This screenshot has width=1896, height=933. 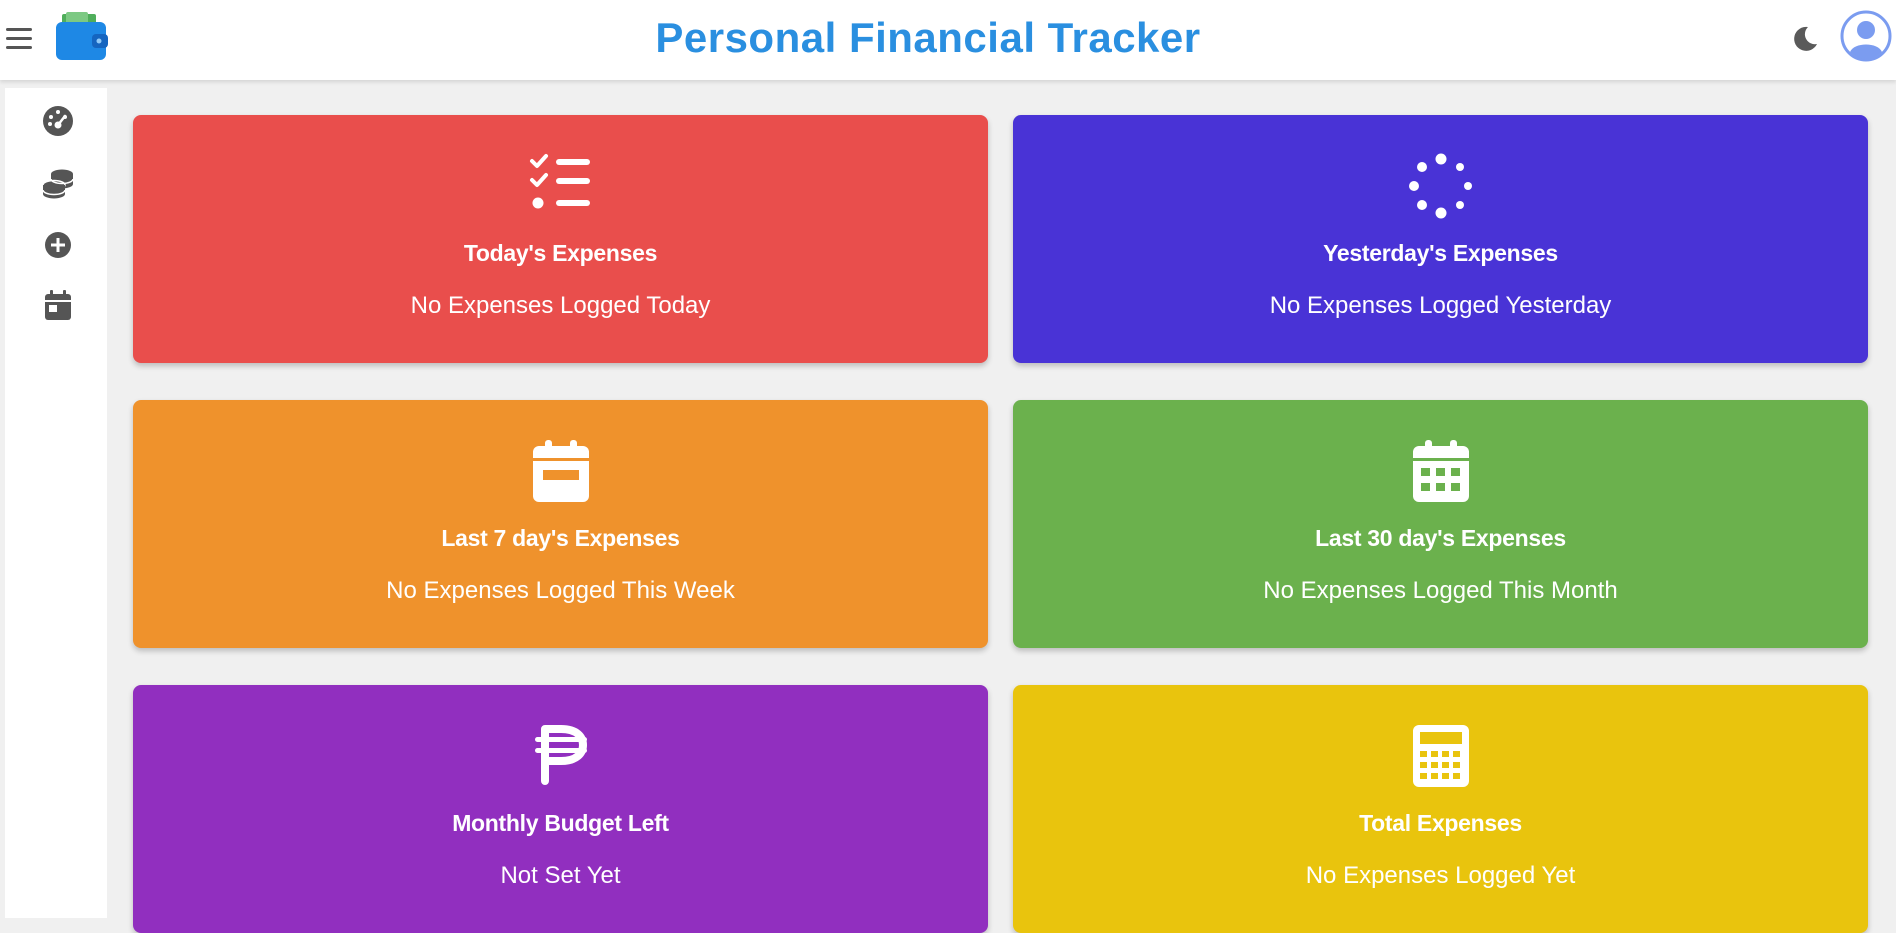 What do you see at coordinates (1440, 823) in the screenshot?
I see `card-title: Total Expenses` at bounding box center [1440, 823].